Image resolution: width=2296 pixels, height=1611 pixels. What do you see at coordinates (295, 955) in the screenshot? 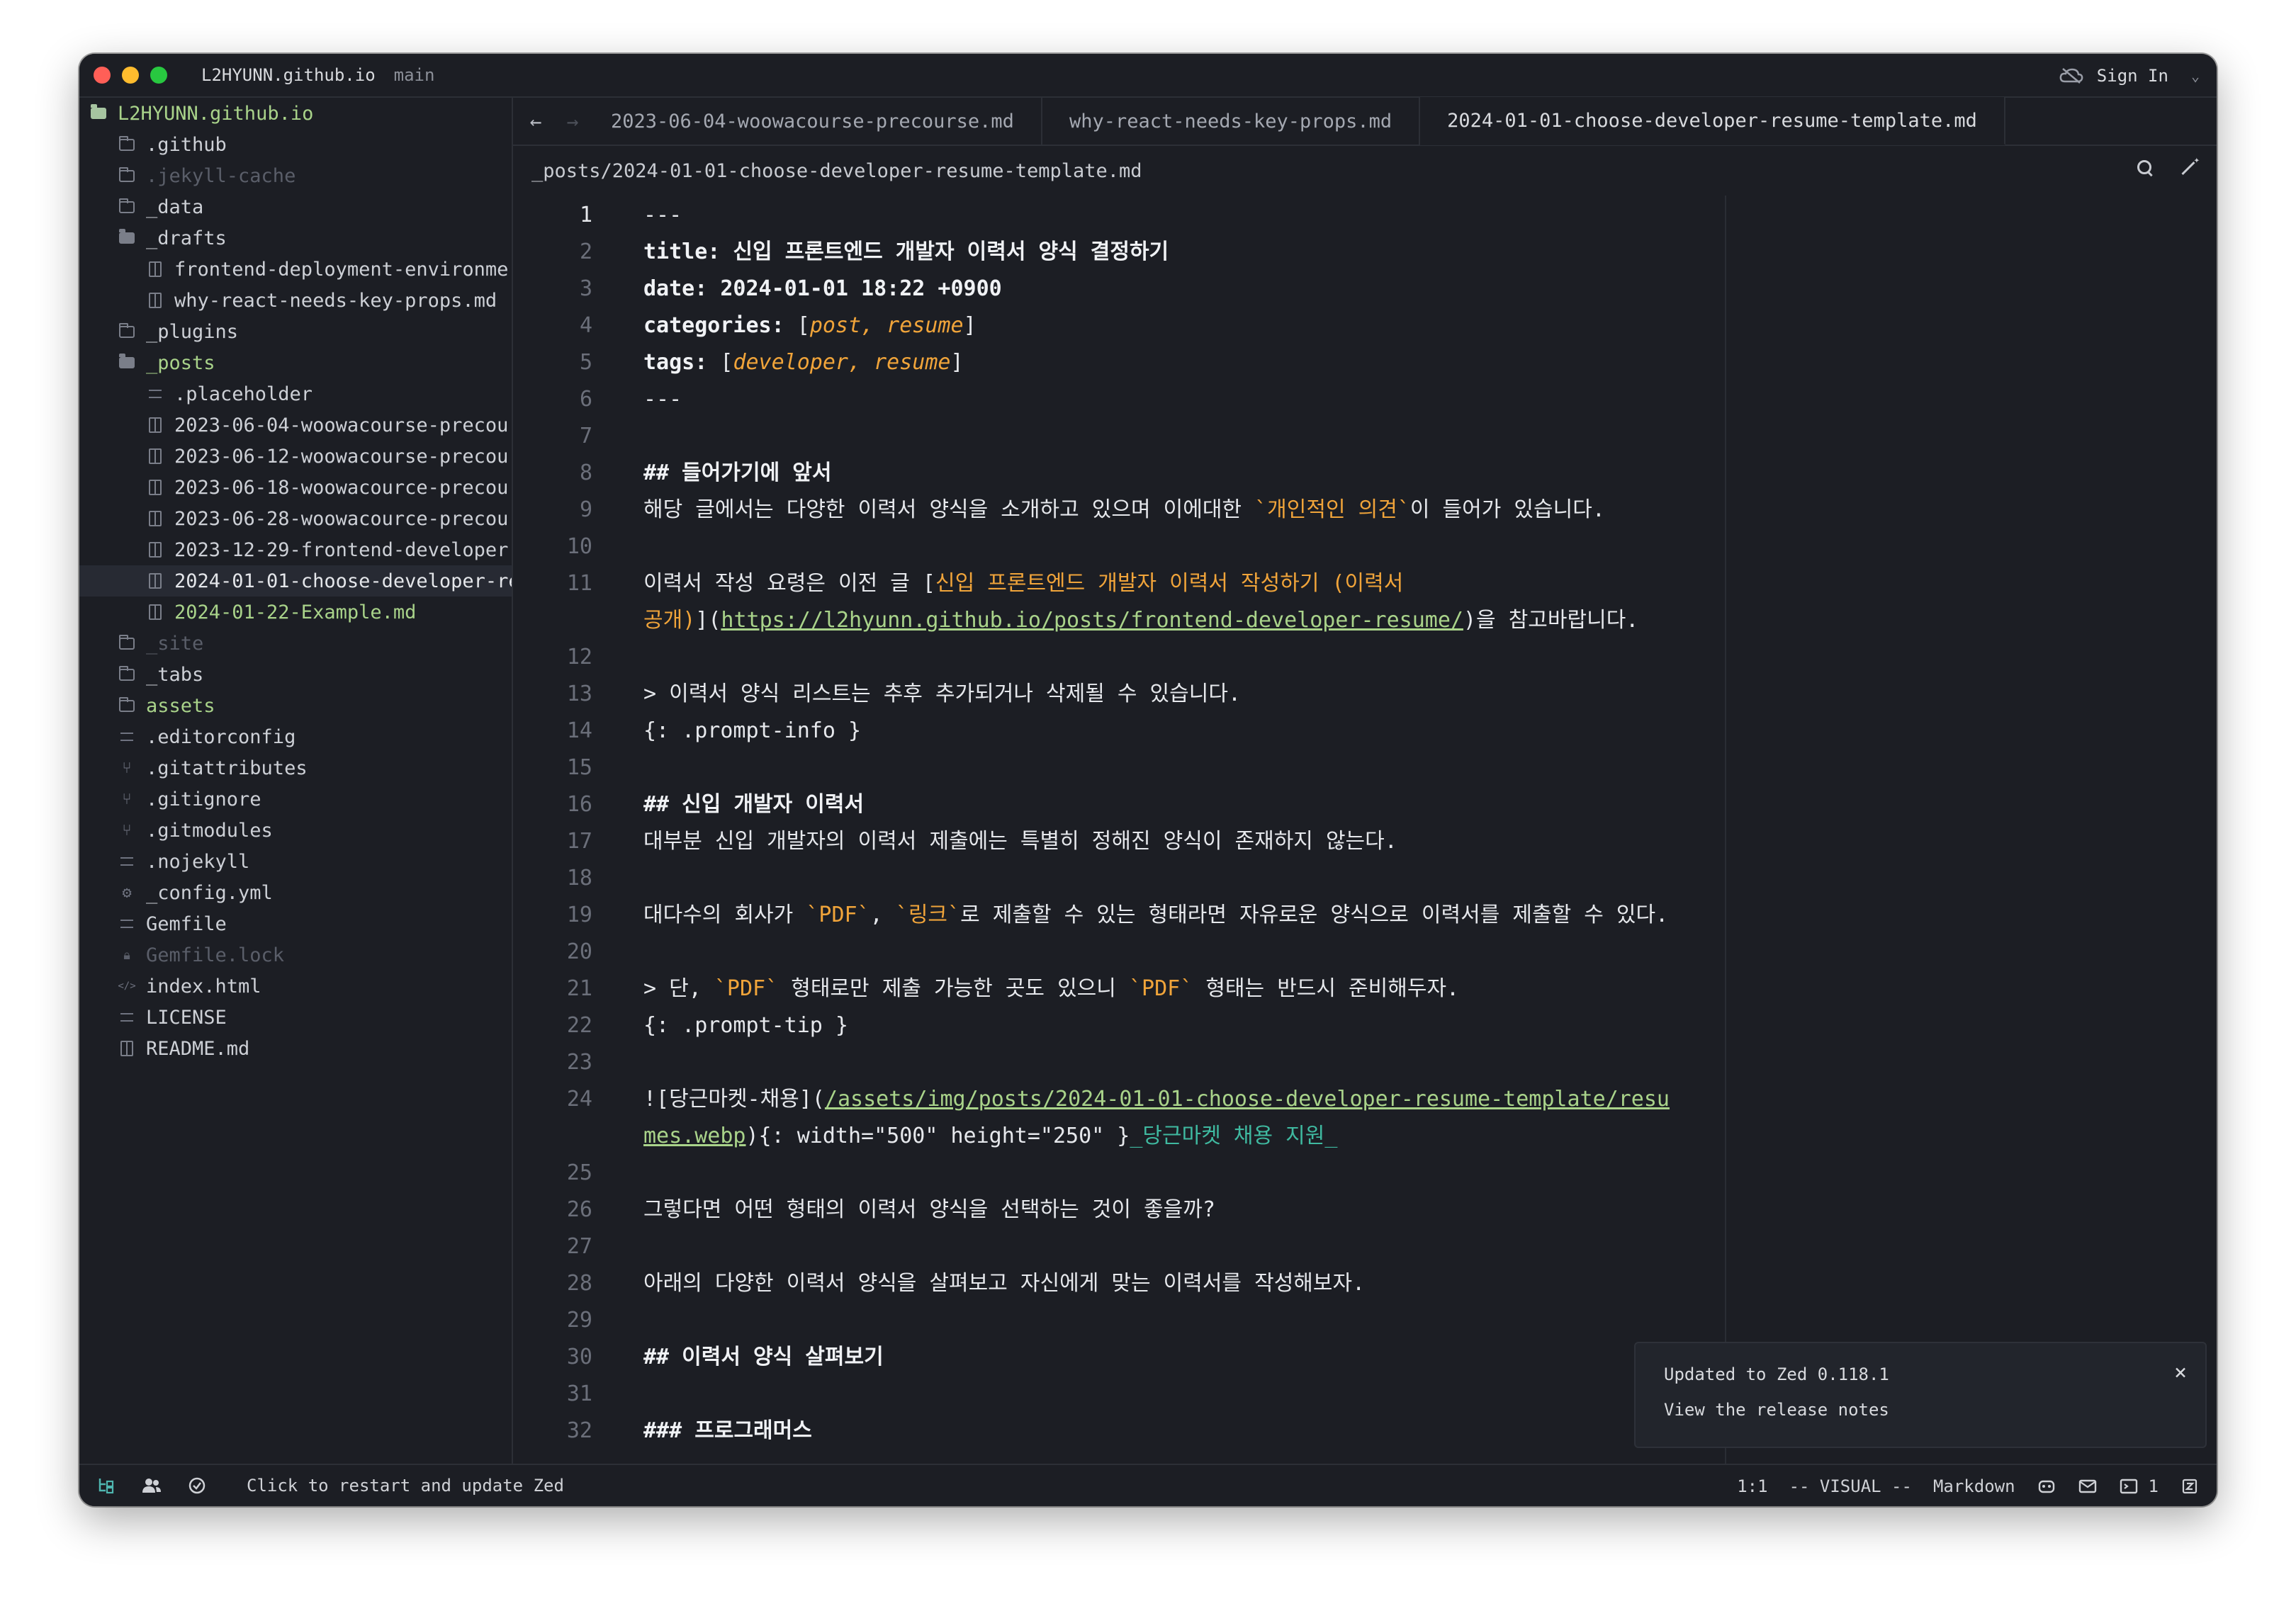
I see `tree-item: 🔒︎ Gemfile.lock` at bounding box center [295, 955].